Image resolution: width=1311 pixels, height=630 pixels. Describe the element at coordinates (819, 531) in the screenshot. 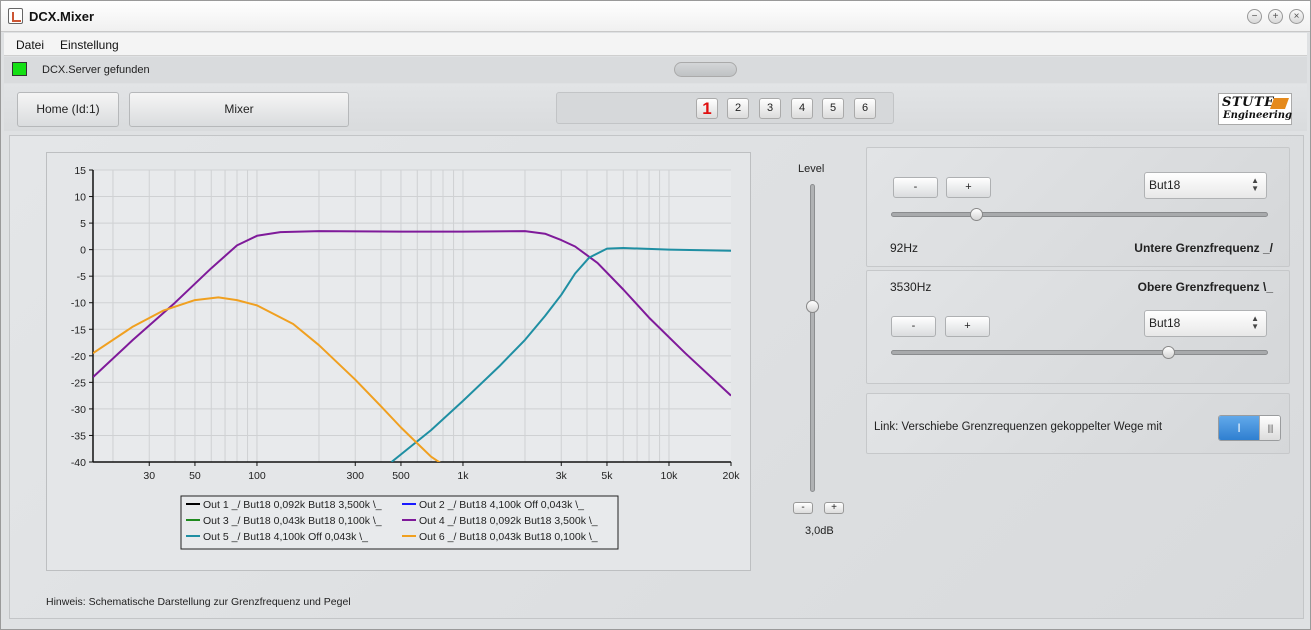

I see `level-value: 3,0dB` at that location.